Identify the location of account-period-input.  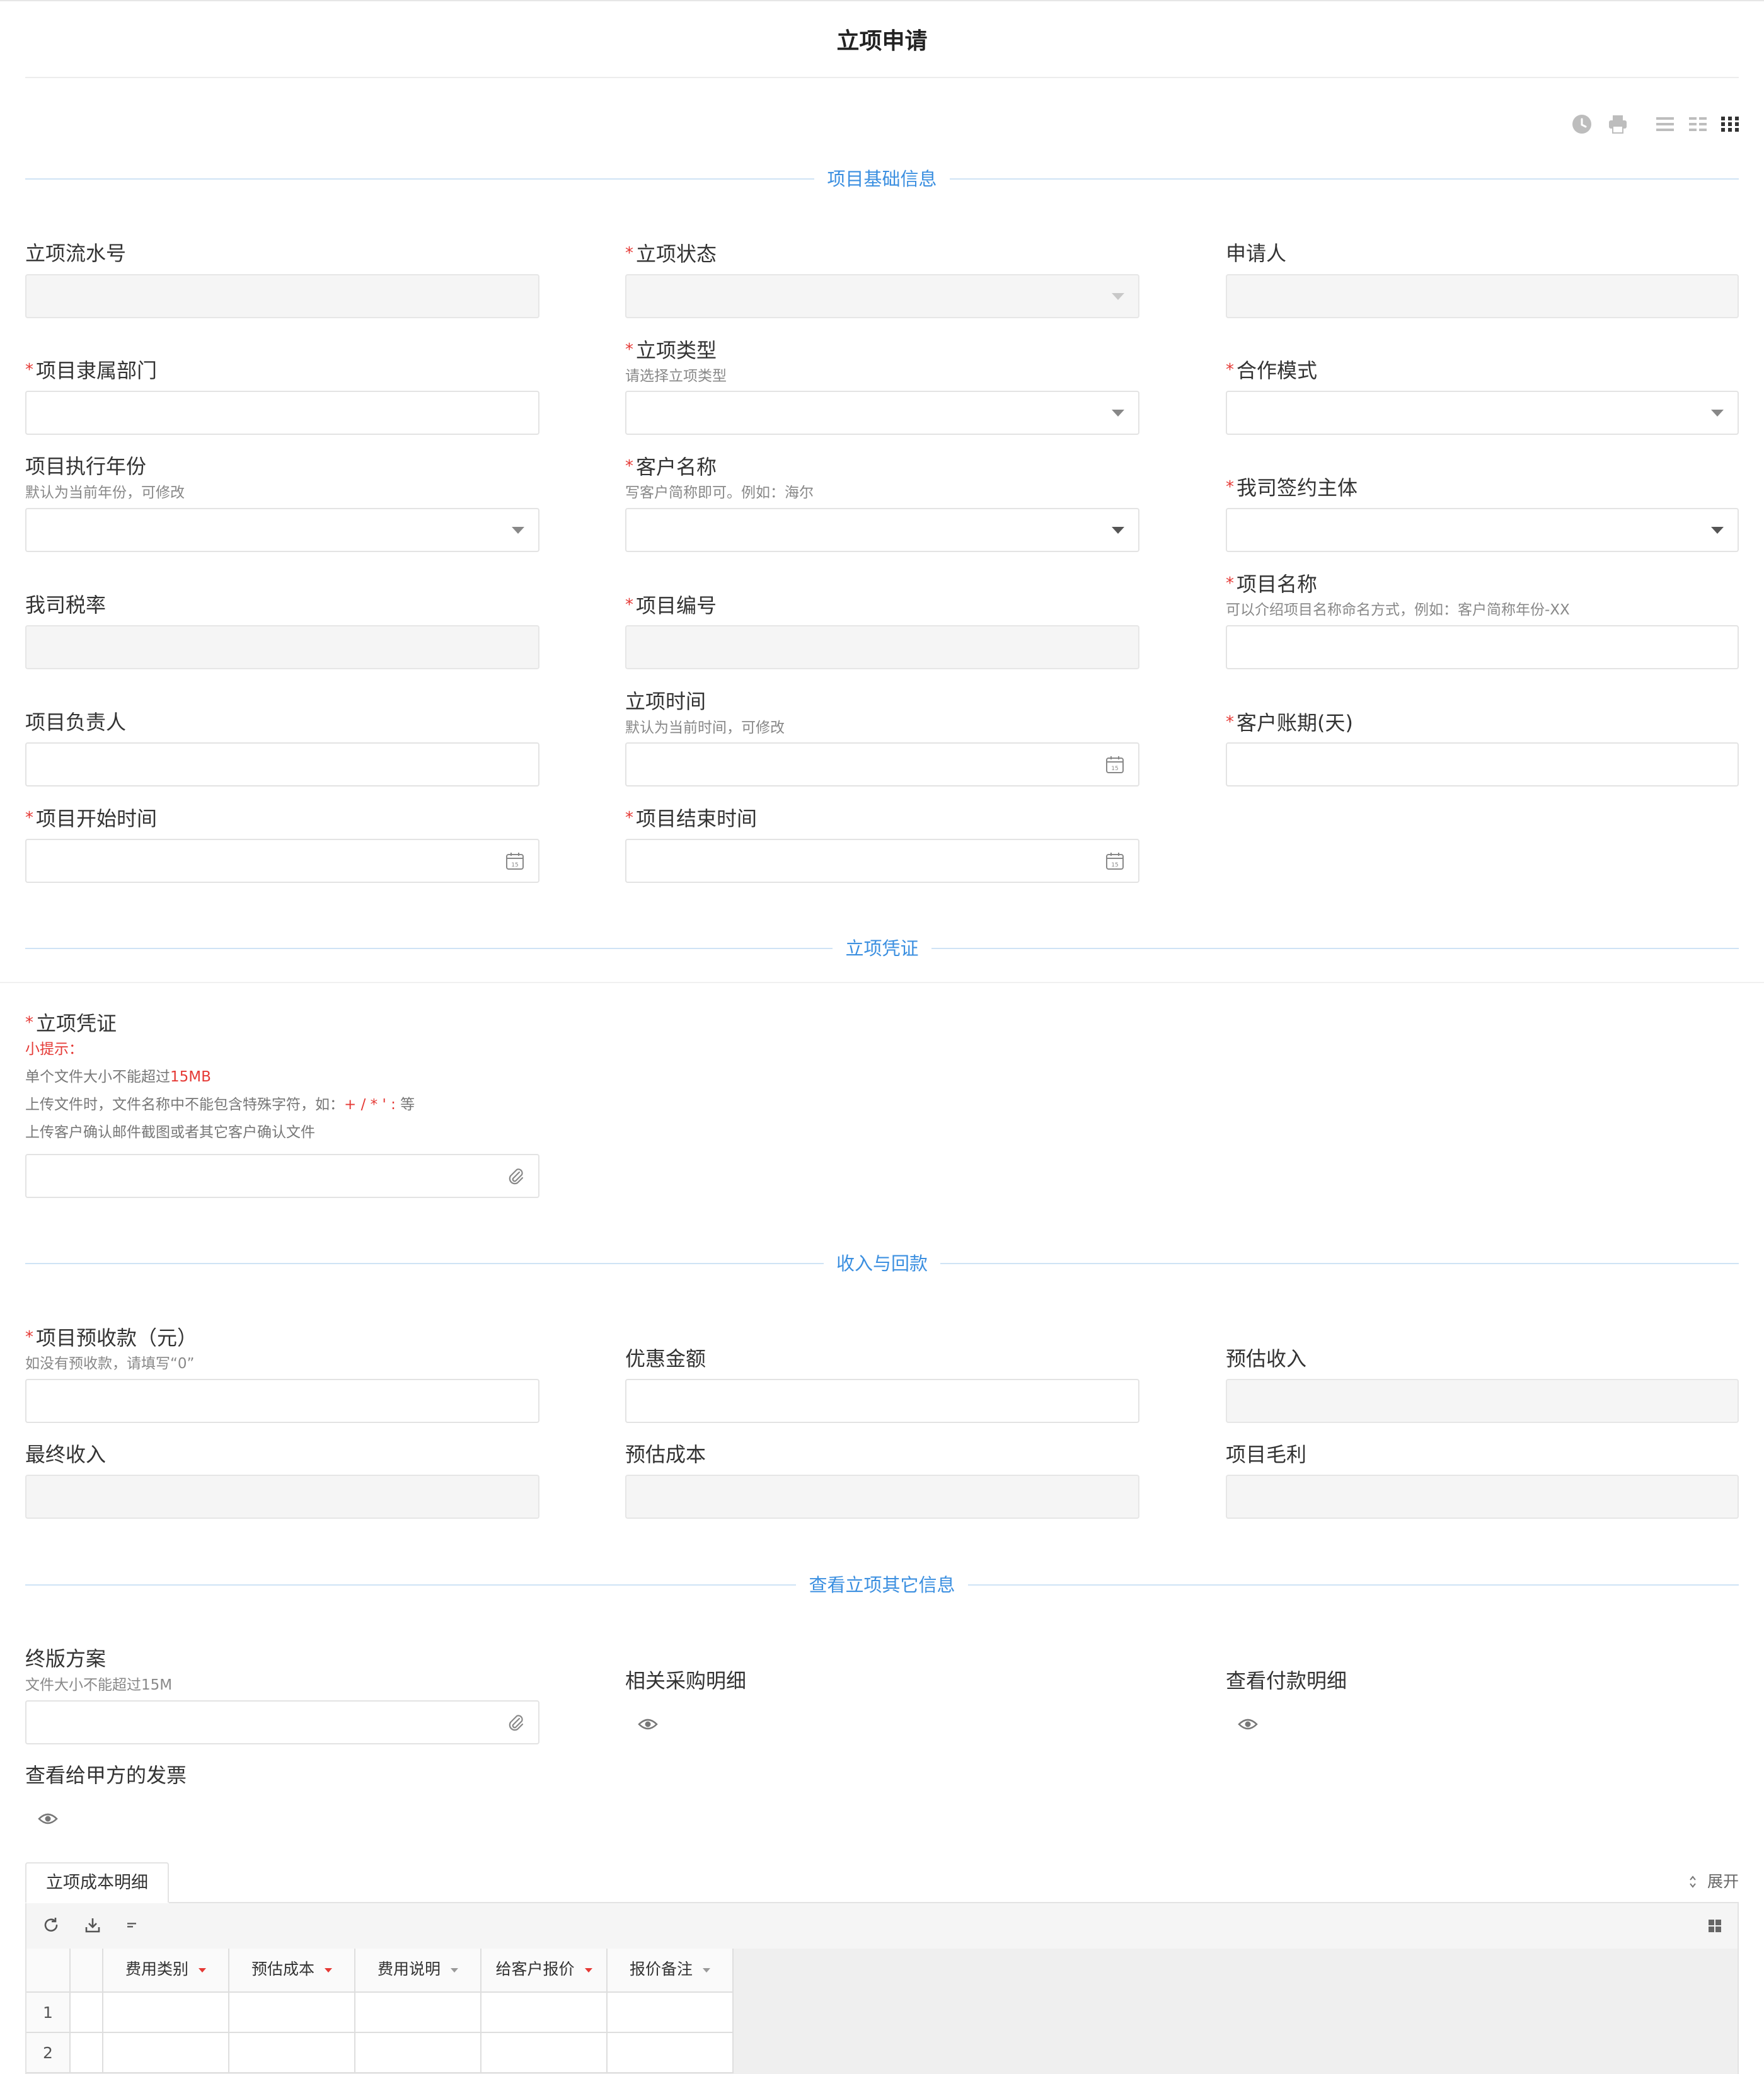
(1482, 764).